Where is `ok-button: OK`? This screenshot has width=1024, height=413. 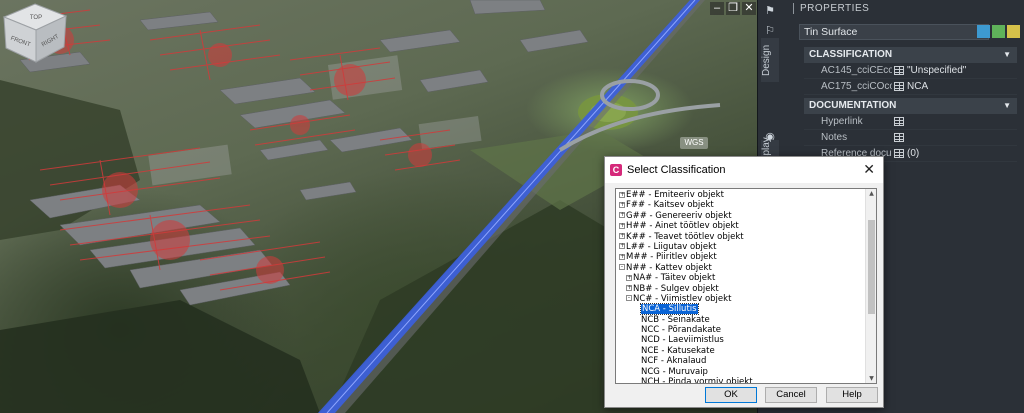
ok-button: OK is located at coordinates (731, 395).